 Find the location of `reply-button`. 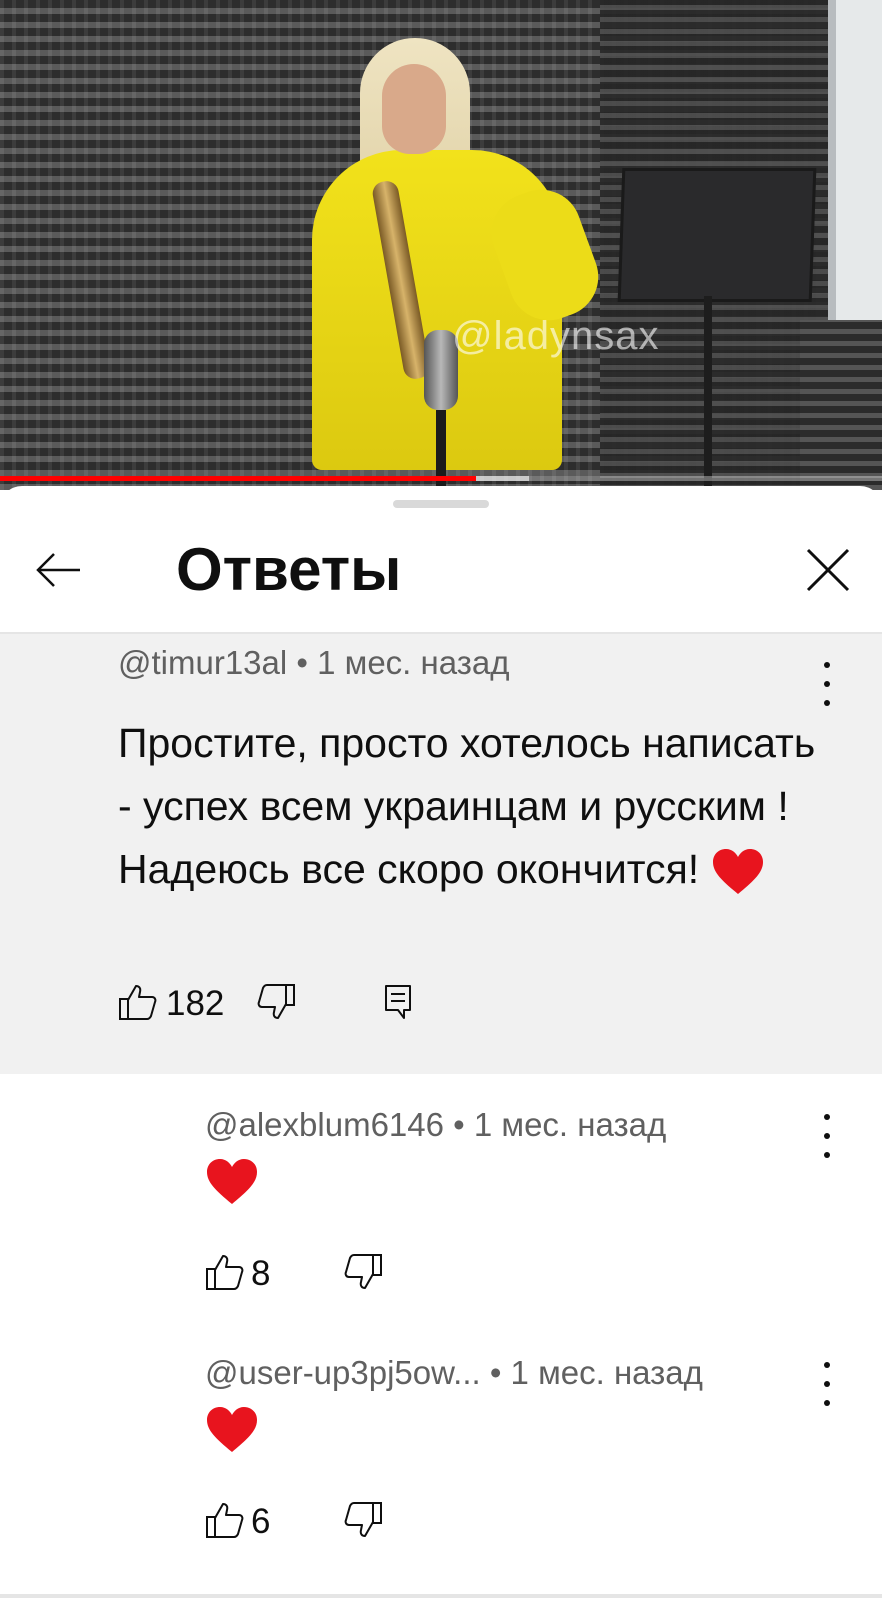

reply-button is located at coordinates (398, 1002).